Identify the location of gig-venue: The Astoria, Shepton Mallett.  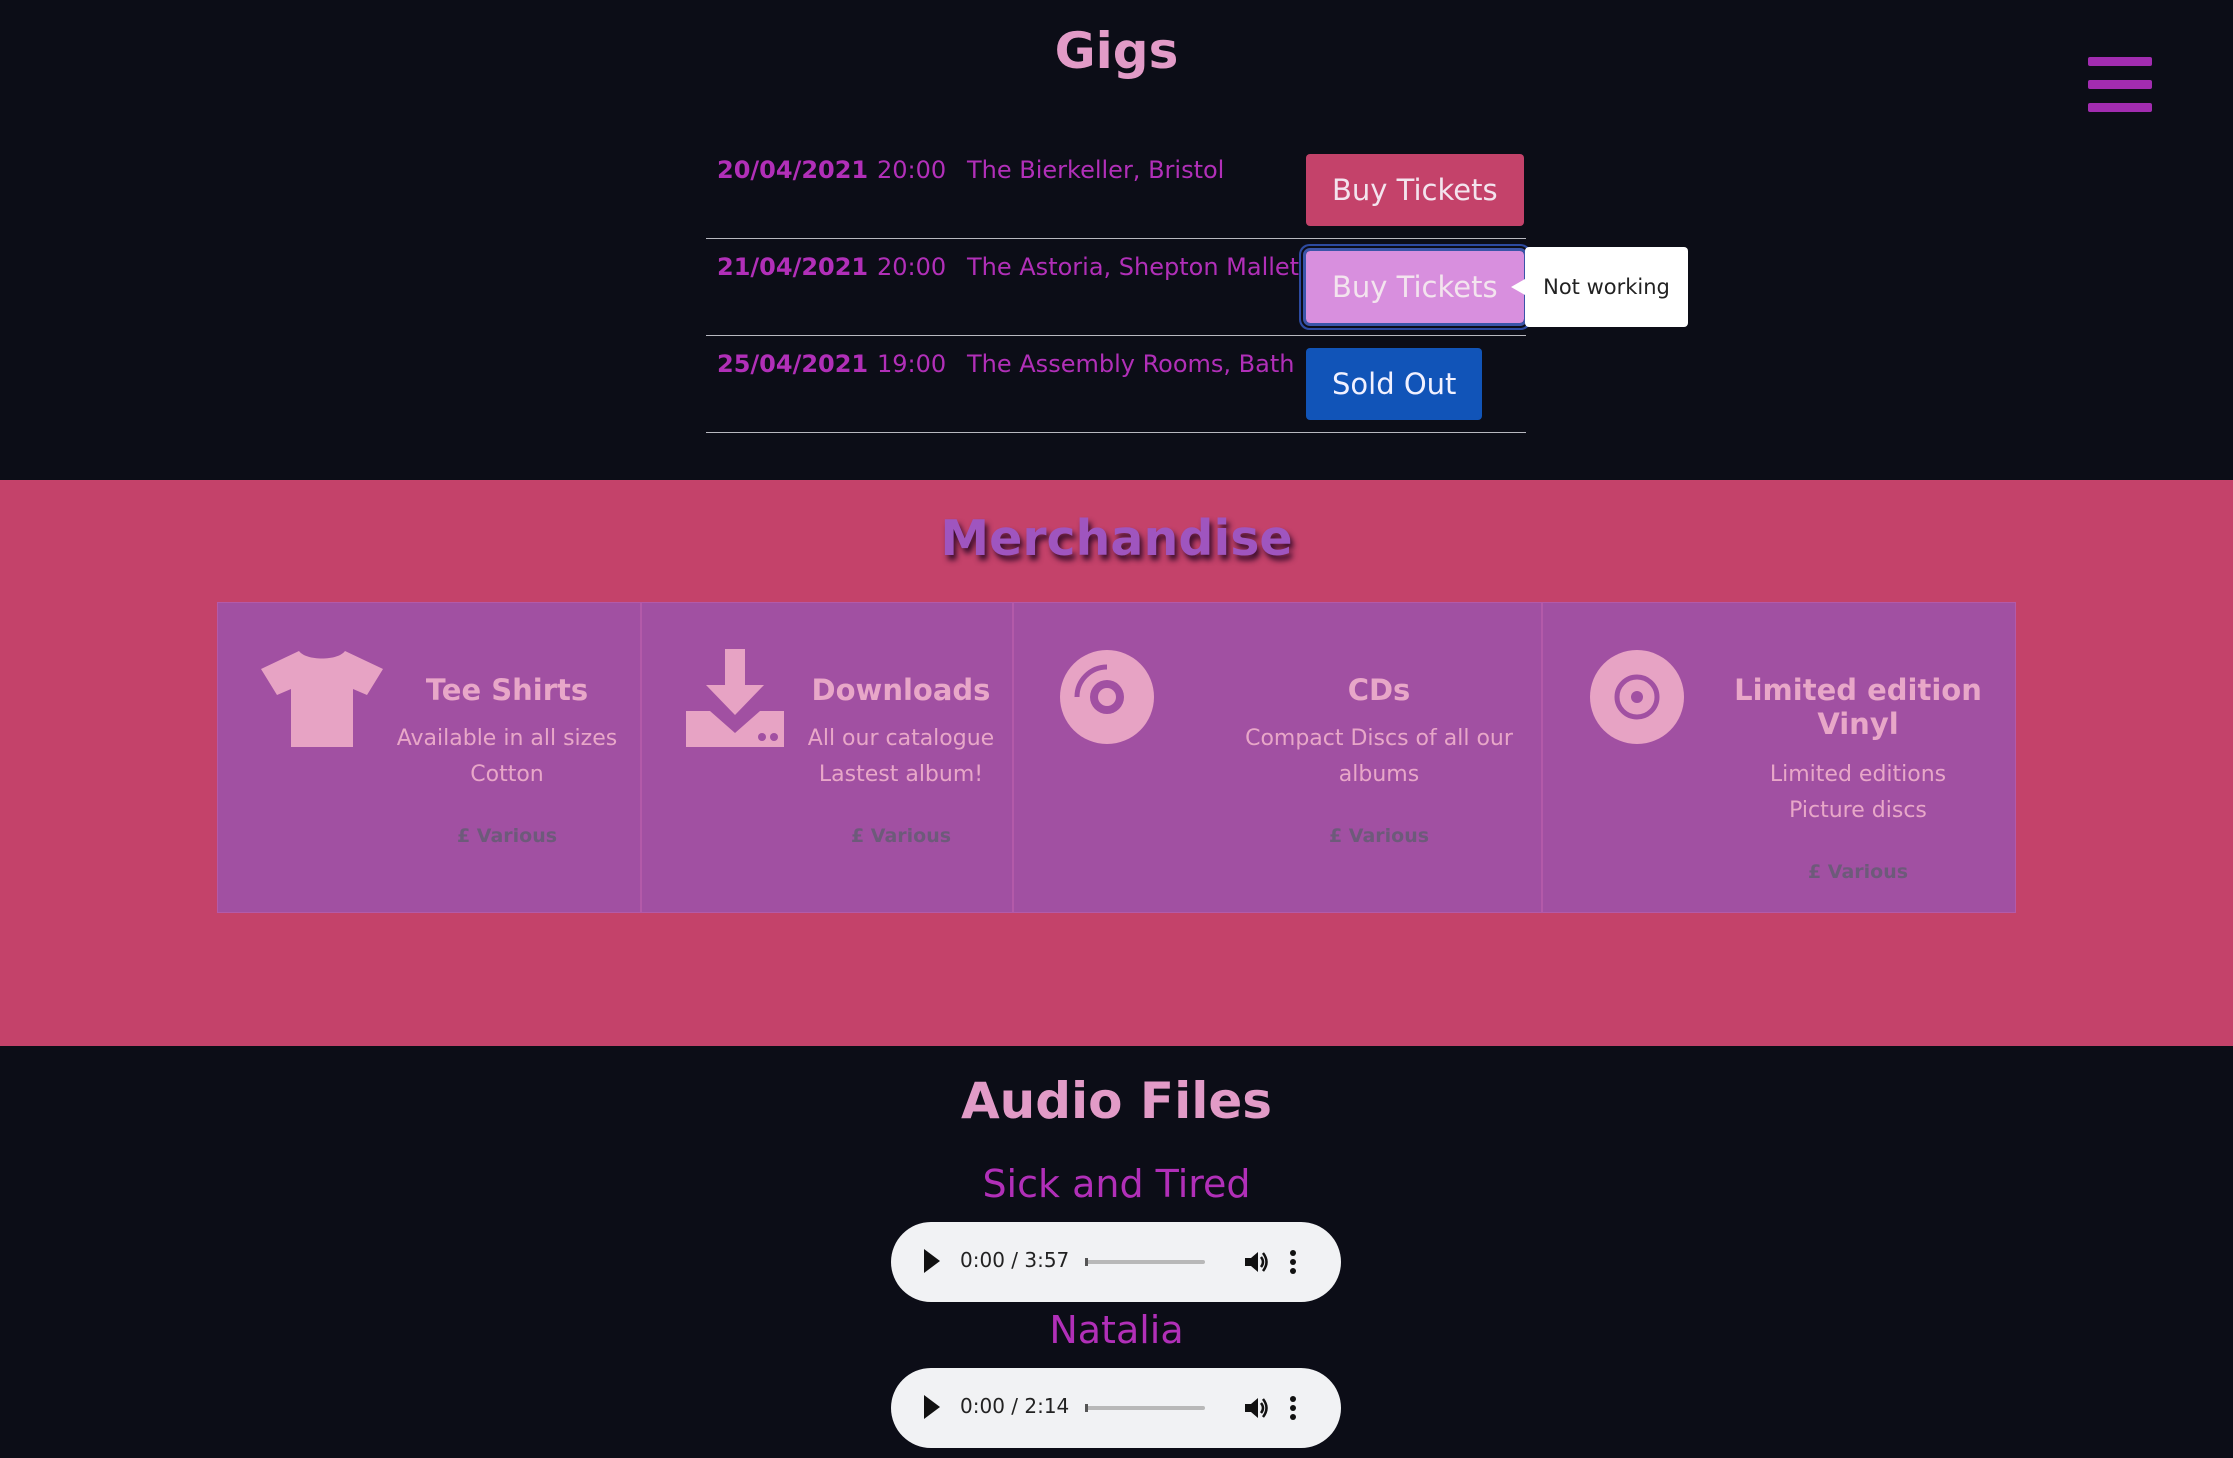
(1138, 267).